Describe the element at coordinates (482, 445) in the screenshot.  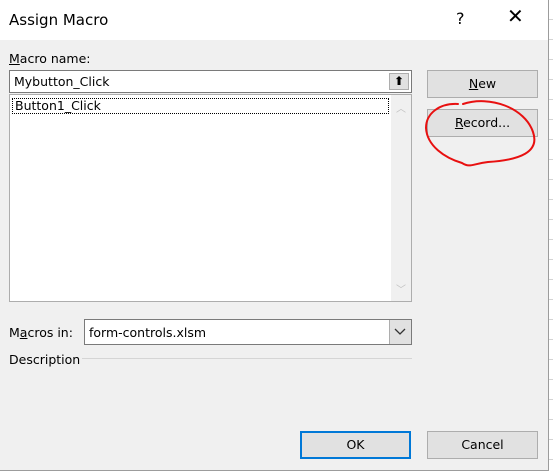
I see `cancel-button: Cancel` at that location.